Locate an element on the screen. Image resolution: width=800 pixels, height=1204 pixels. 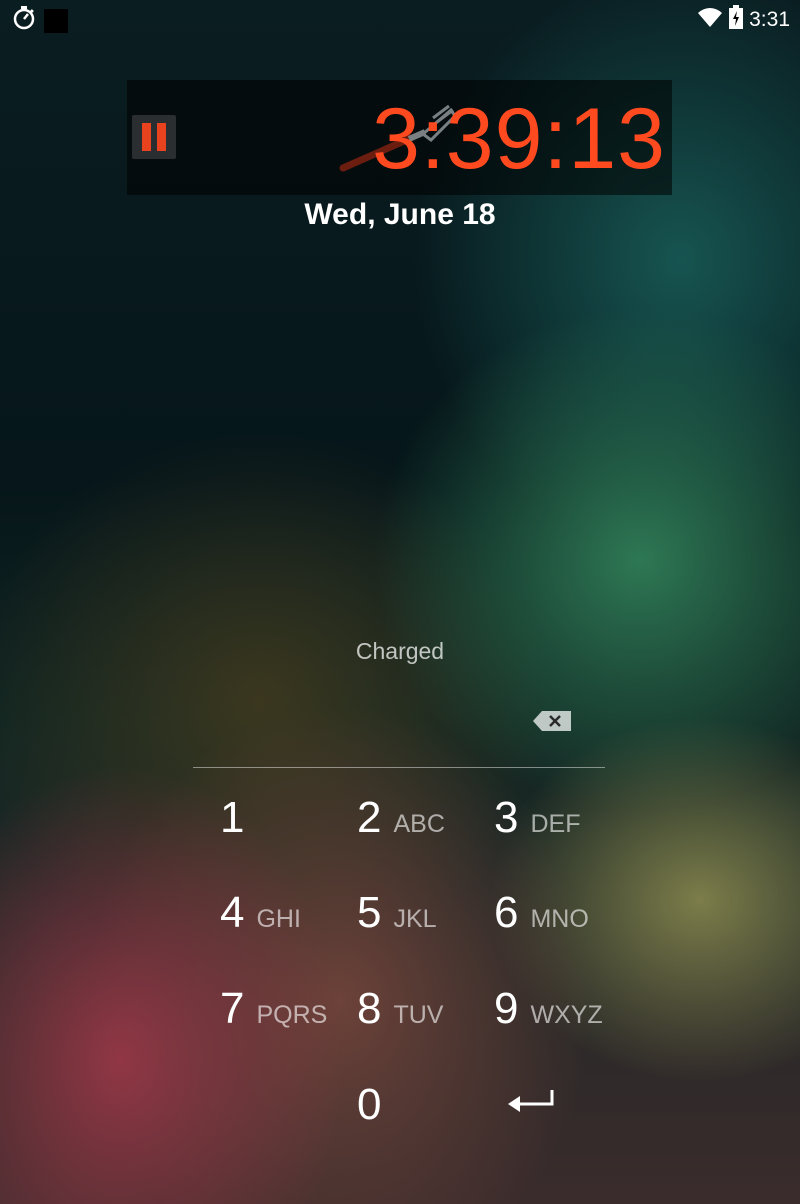
lockscreen-date: Wed, June 18 is located at coordinates (400, 214).